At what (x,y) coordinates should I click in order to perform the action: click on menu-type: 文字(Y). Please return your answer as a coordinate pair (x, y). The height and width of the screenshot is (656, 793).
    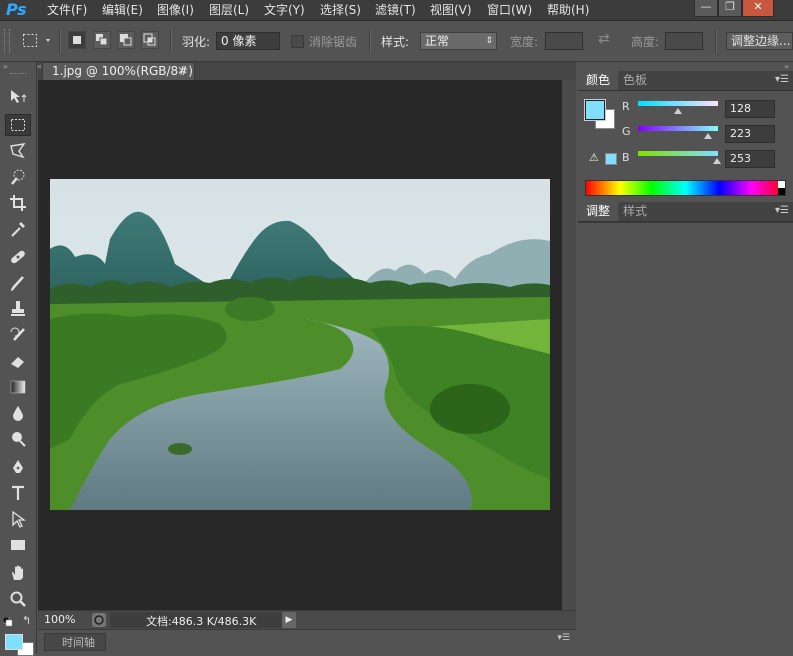
    Looking at the image, I should click on (284, 10).